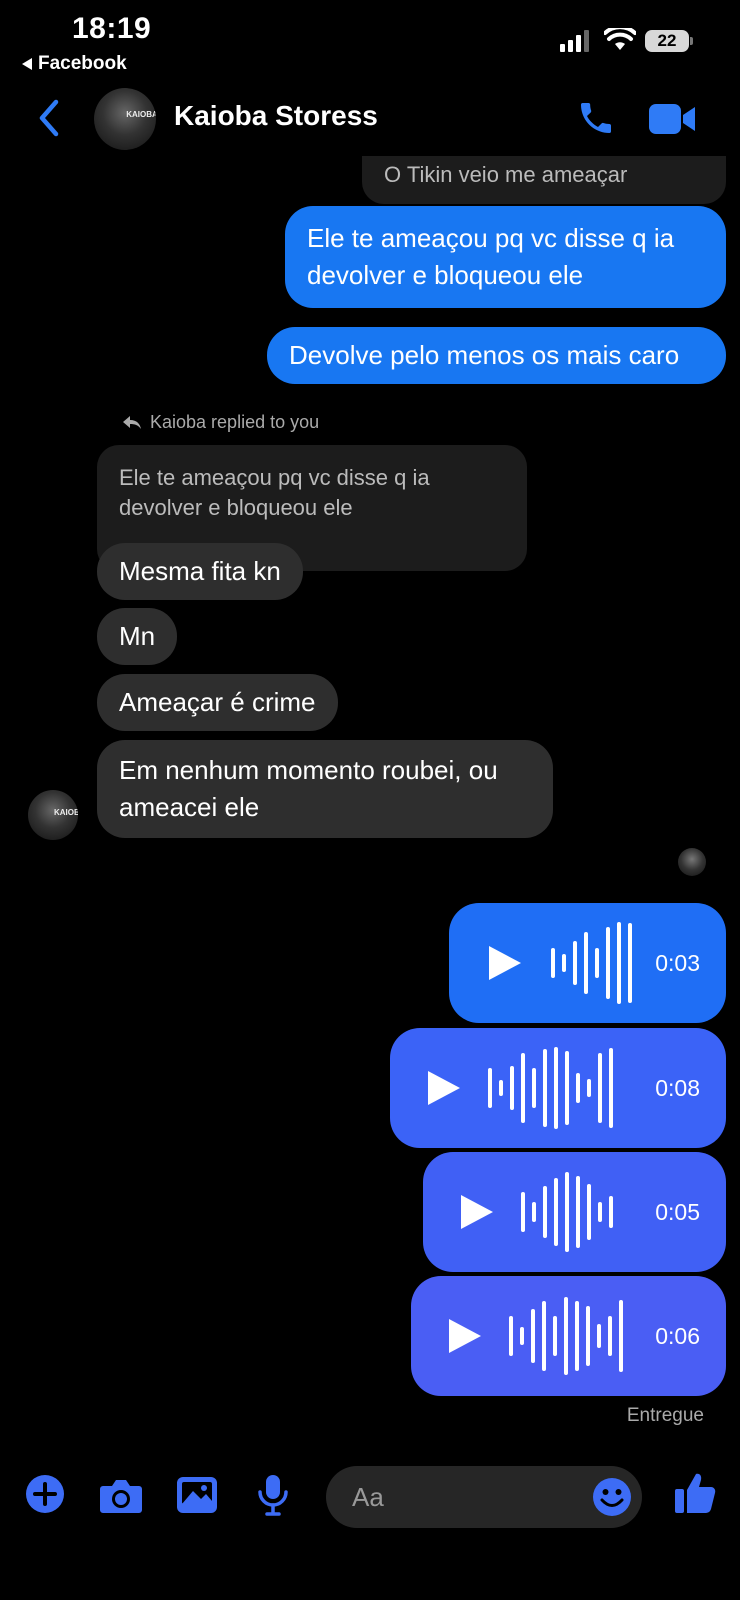 This screenshot has width=740, height=1600. I want to click on microphone-icon, so click(273, 1495).